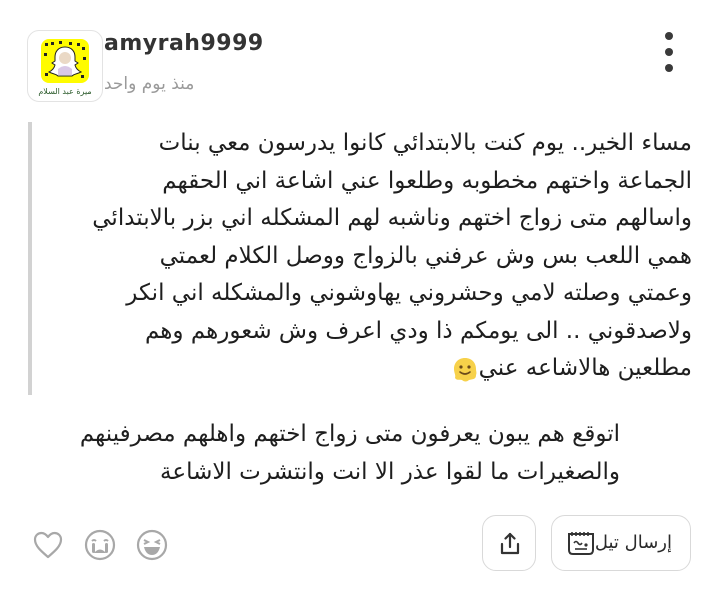 This screenshot has height=590, width=720. I want to click on send-tell-button: إرسال تيل, so click(621, 543).